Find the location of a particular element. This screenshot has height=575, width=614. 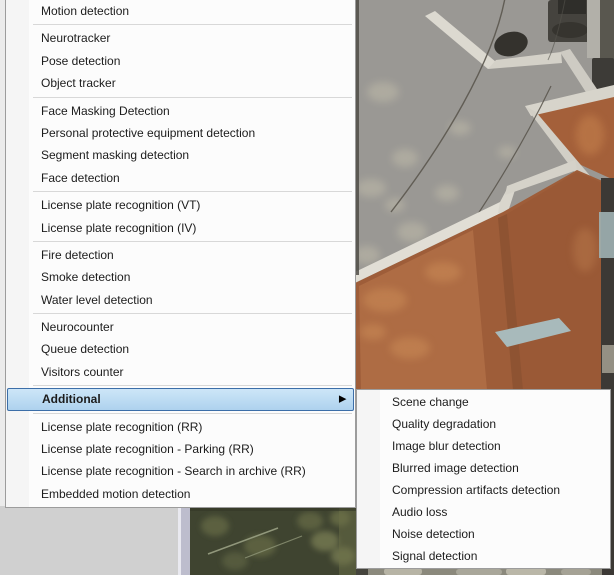

menu-item-lpr-vt: License plate recognition (VT) is located at coordinates (180, 205).